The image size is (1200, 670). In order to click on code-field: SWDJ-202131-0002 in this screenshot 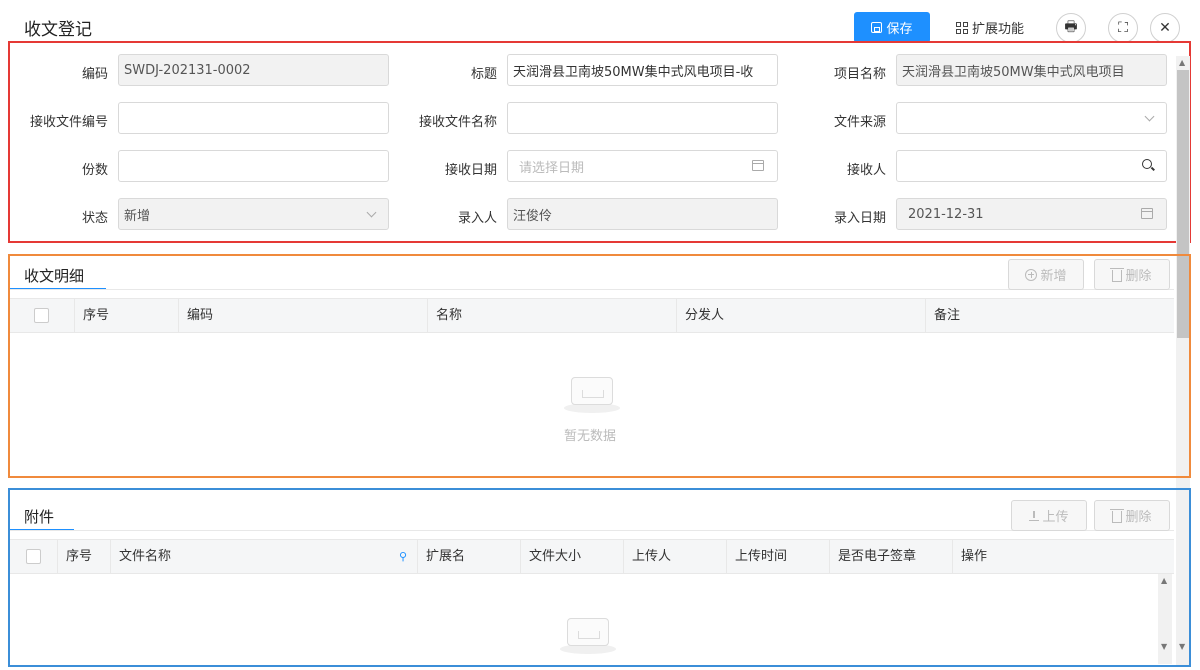, I will do `click(253, 70)`.